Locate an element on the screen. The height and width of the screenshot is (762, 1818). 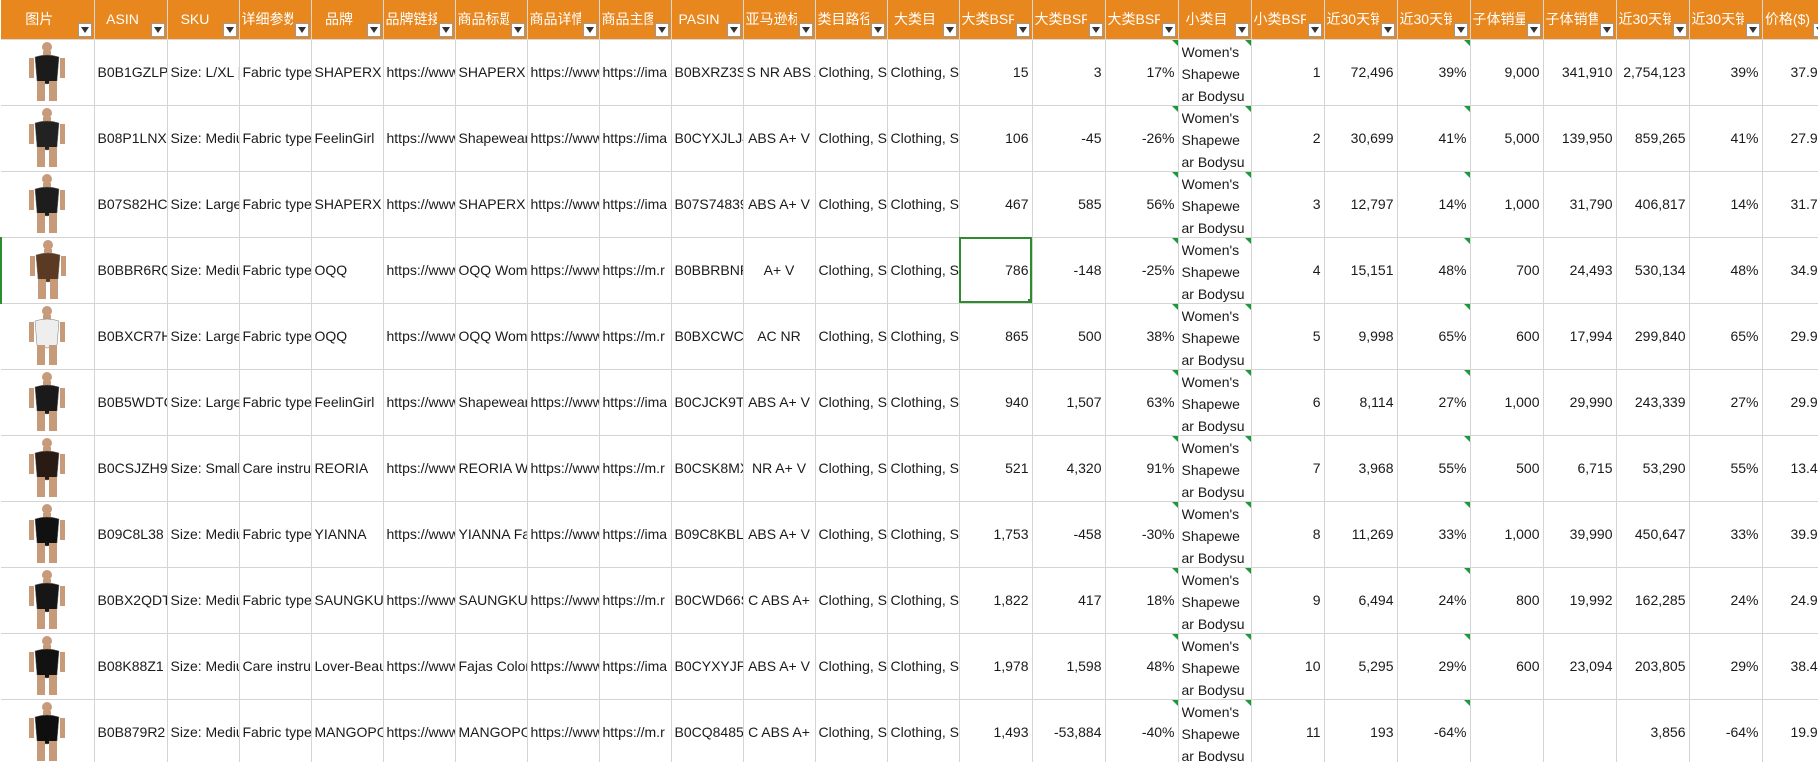
cell-bsr_rate: 63% is located at coordinates (1142, 402).